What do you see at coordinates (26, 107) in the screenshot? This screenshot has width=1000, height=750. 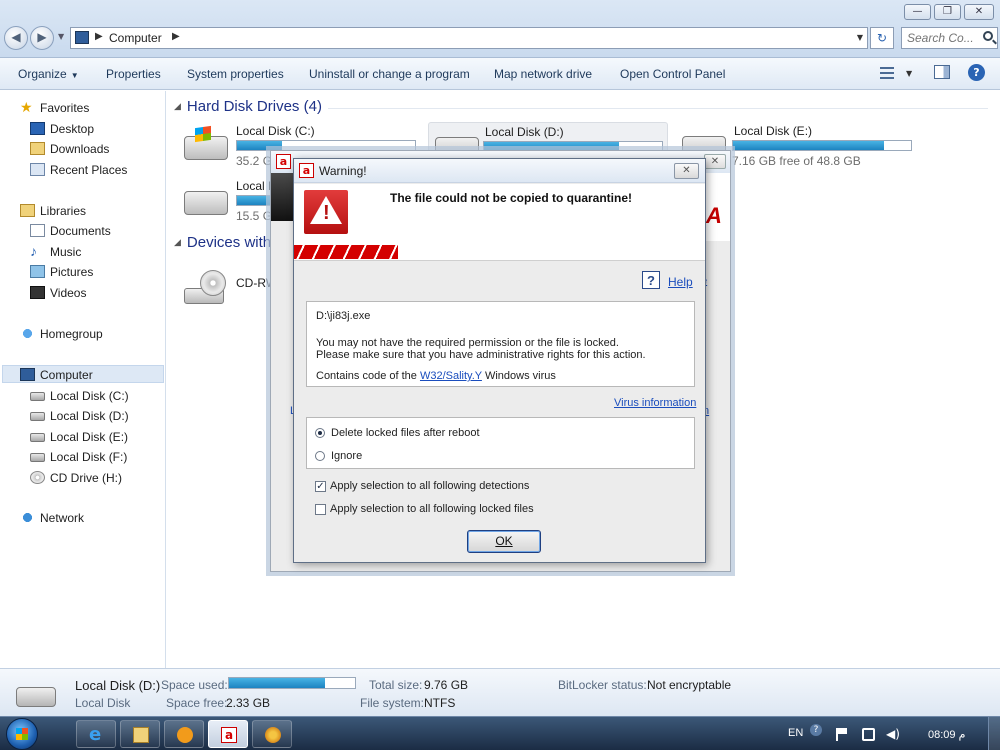 I see `star-icon: ★` at bounding box center [26, 107].